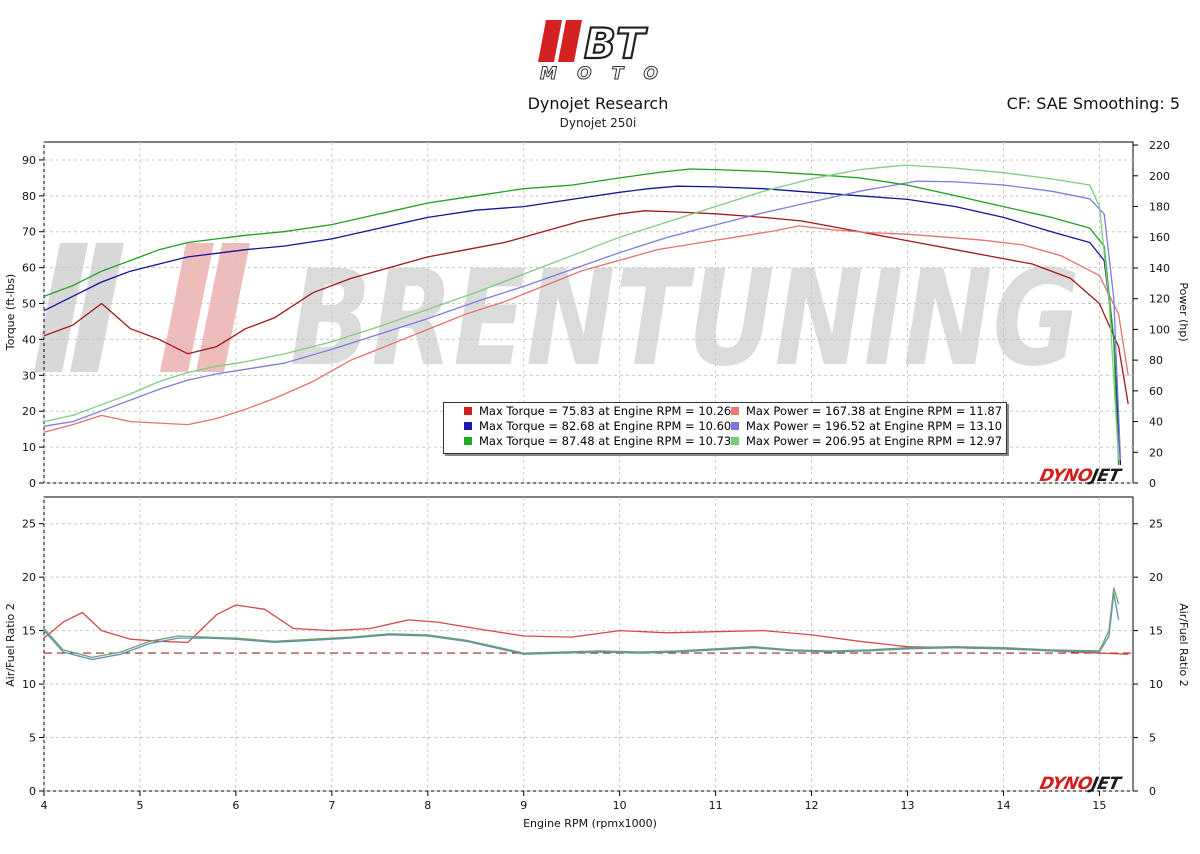 Image resolution: width=1200 pixels, height=854 pixels. I want to click on legend-item: Max Power = 167.38 at Engine RPM = 11.87, so click(866, 411).